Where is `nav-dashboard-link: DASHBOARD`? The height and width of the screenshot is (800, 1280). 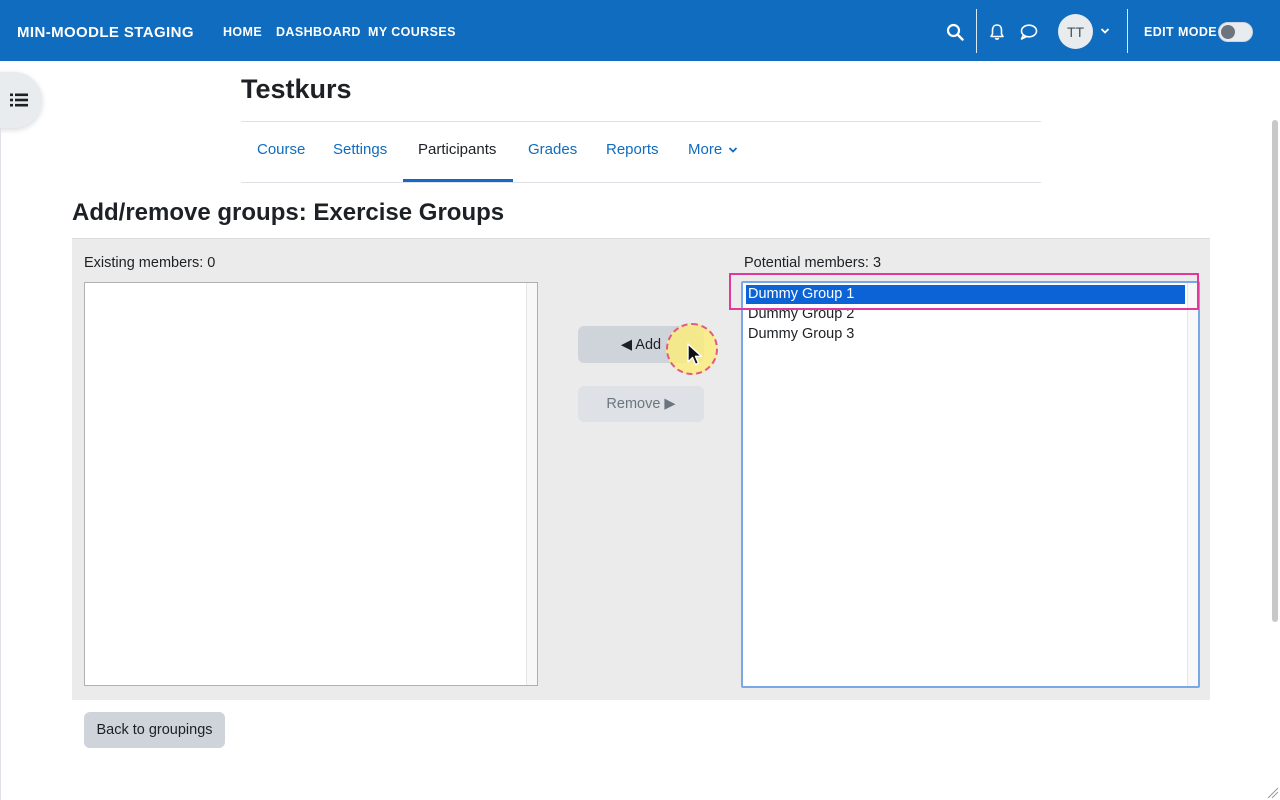
nav-dashboard-link: DASHBOARD is located at coordinates (318, 32).